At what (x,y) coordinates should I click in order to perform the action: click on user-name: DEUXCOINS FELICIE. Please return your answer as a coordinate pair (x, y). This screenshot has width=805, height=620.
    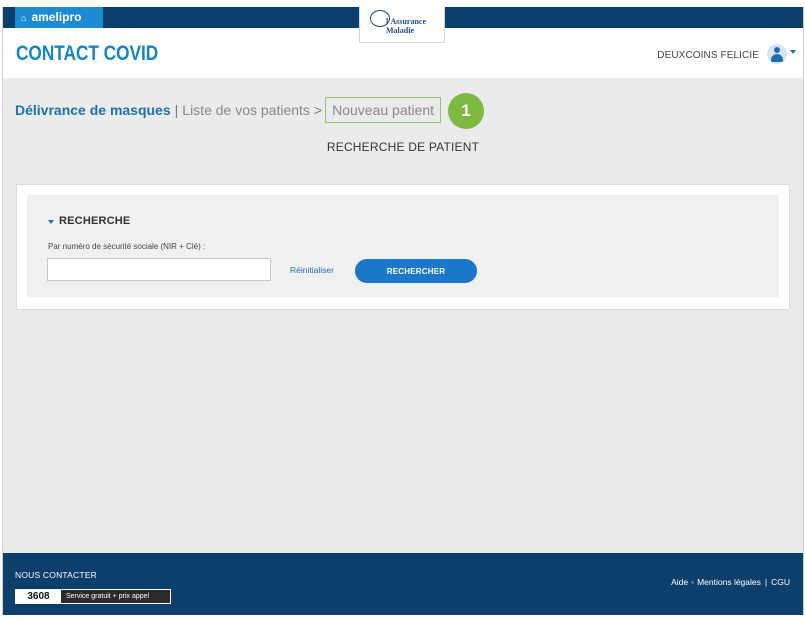
    Looking at the image, I should click on (708, 55).